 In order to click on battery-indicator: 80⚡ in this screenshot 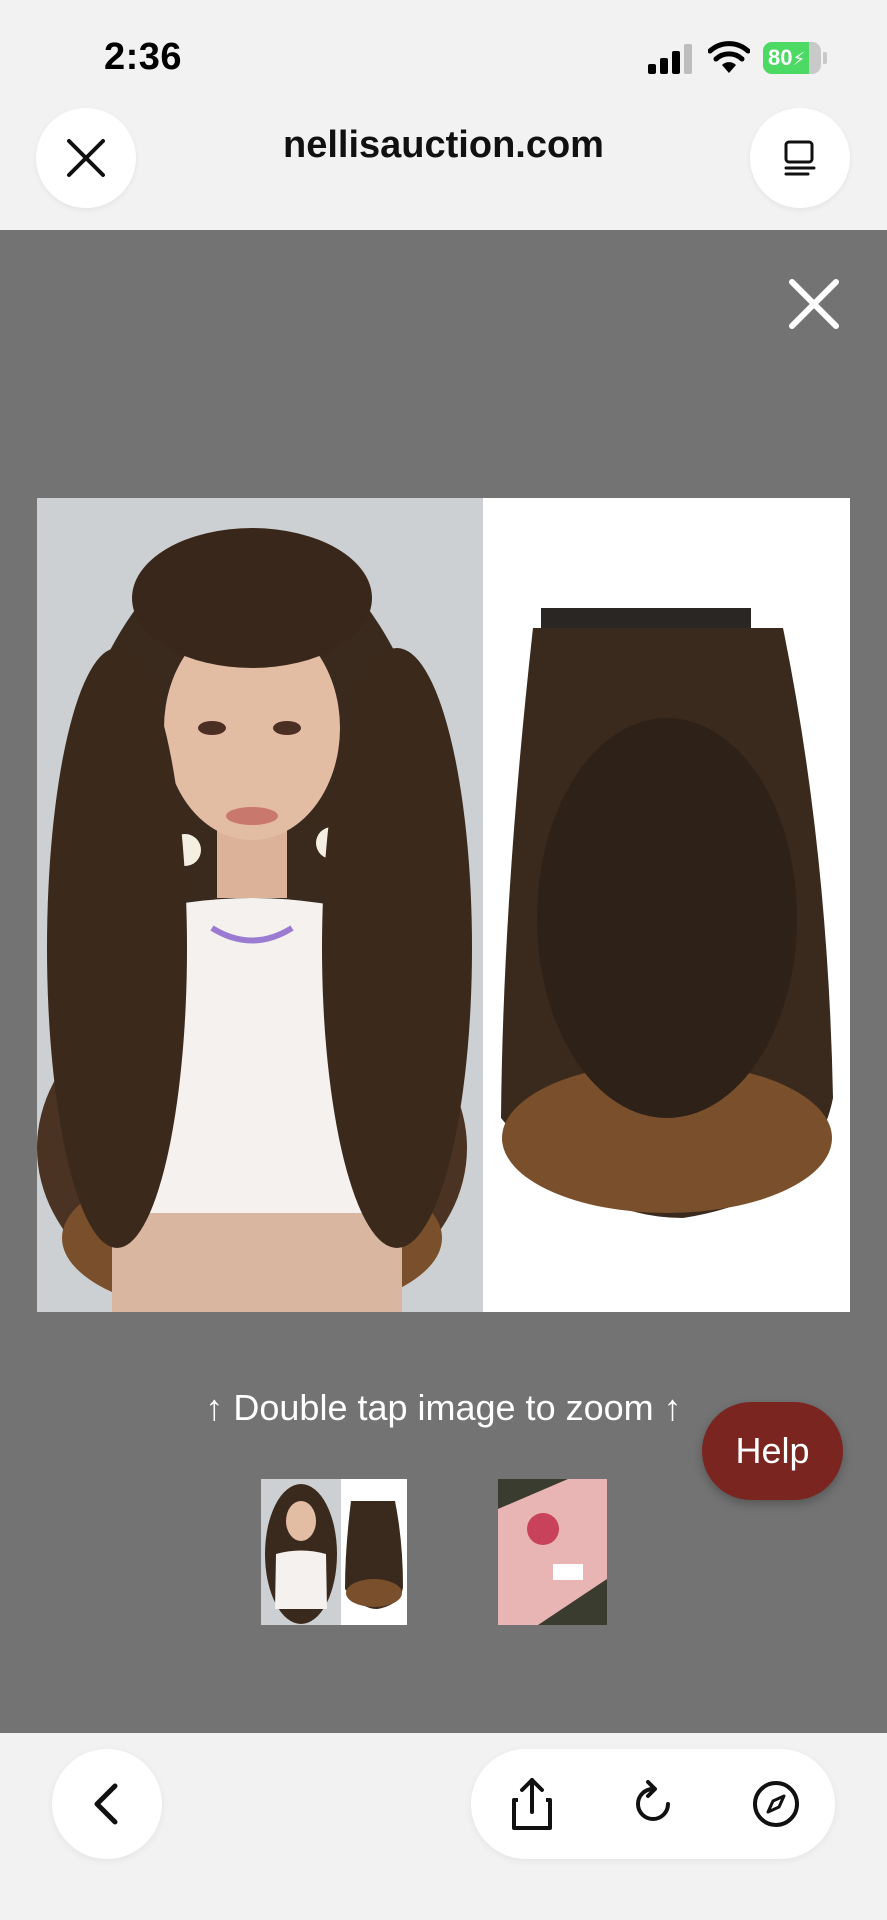, I will do `click(792, 58)`.